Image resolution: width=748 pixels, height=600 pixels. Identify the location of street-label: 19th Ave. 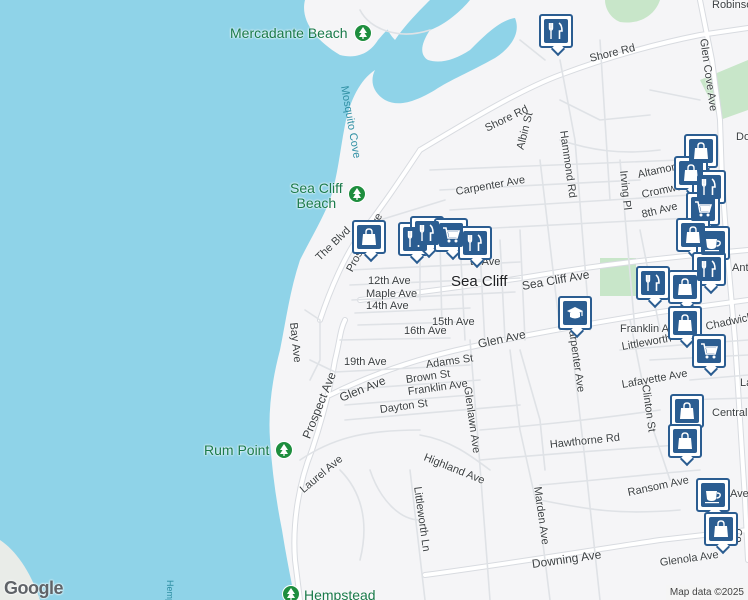
(365, 362).